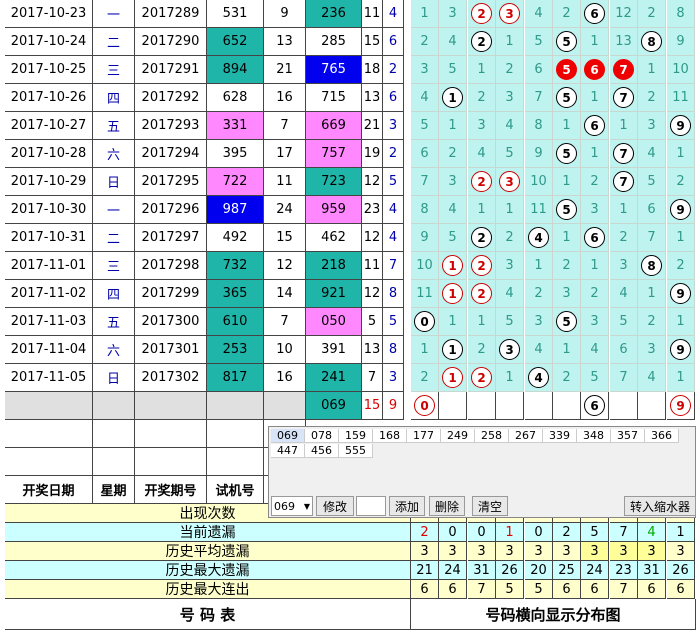  What do you see at coordinates (114, 14) in the screenshot?
I see `weekday: 一` at bounding box center [114, 14].